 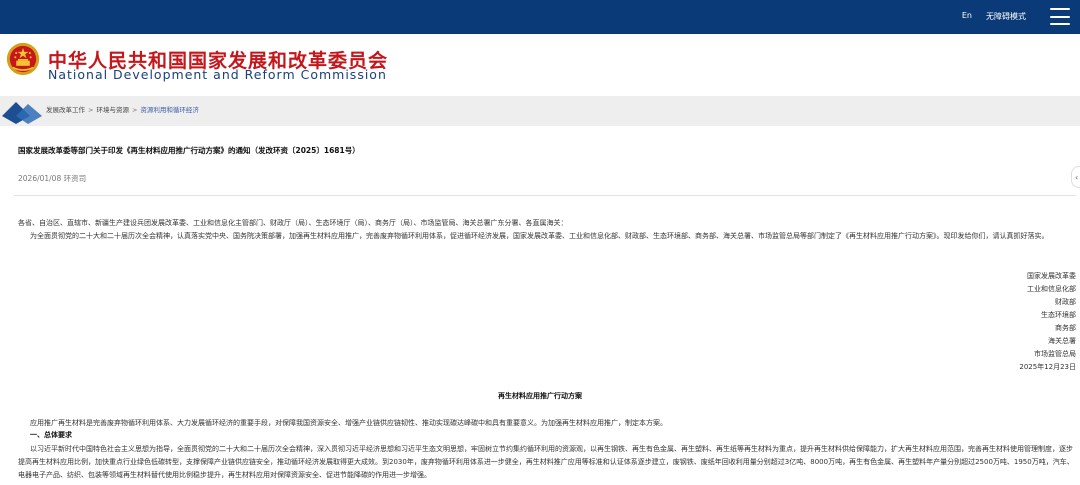 What do you see at coordinates (52, 178) in the screenshot?
I see `article-meta: 2026/01/08 环资司` at bounding box center [52, 178].